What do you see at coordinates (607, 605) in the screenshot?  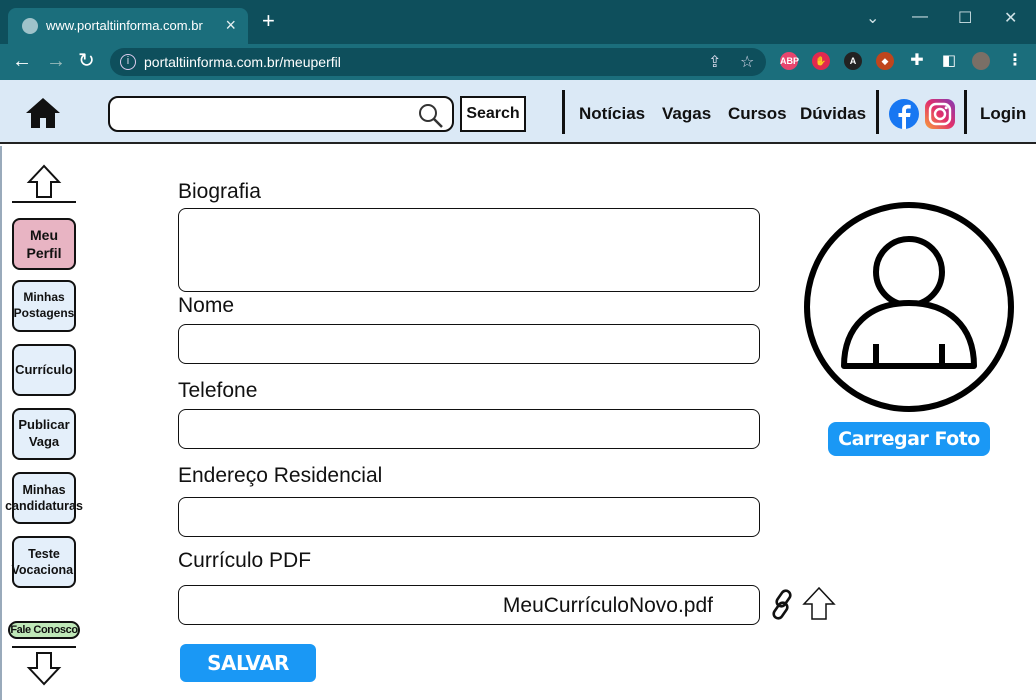 I see `cv-file-name: MeuCurrículoNovo.pdf` at bounding box center [607, 605].